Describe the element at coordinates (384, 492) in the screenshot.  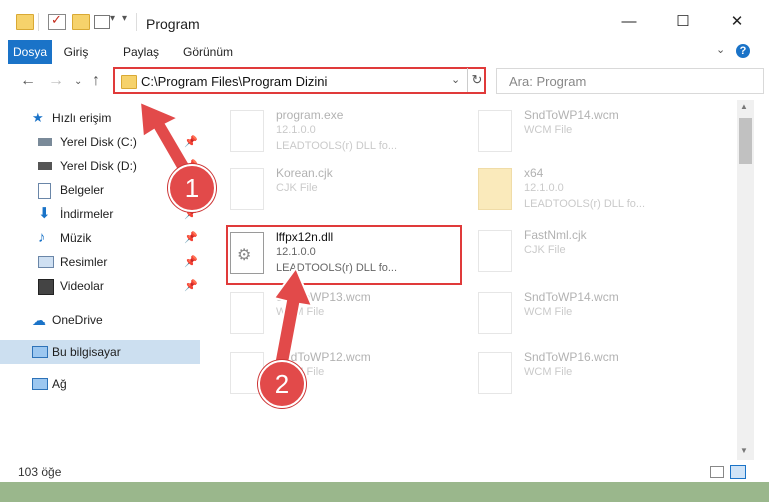
I see `desktop-background` at that location.